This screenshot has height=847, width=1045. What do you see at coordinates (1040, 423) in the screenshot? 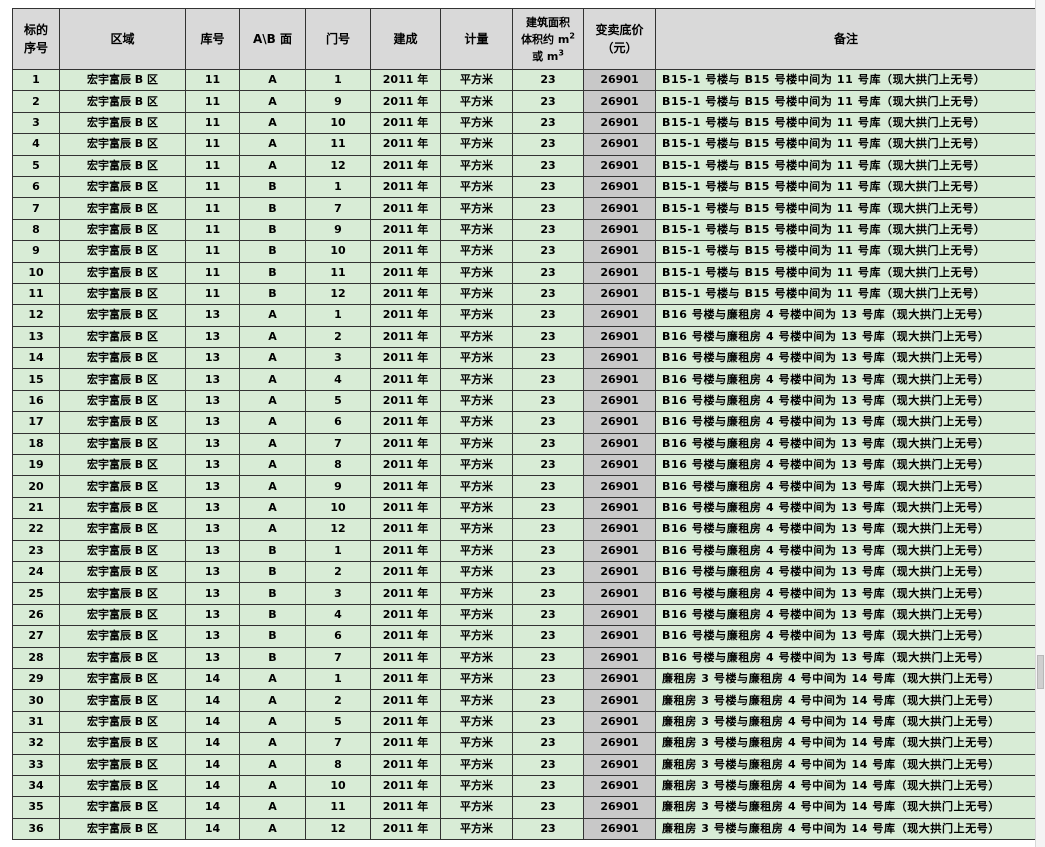
I see `vertical-scrollbar` at bounding box center [1040, 423].